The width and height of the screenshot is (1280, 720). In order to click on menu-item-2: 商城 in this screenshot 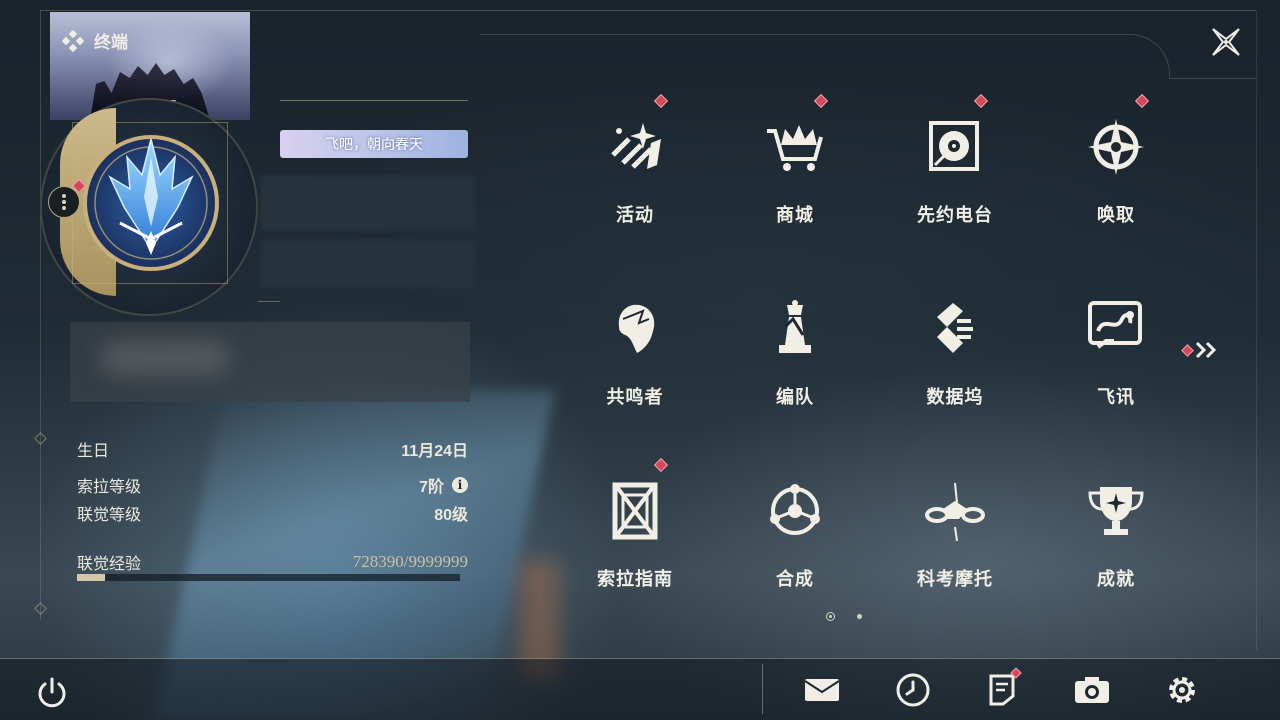, I will do `click(795, 171)`.